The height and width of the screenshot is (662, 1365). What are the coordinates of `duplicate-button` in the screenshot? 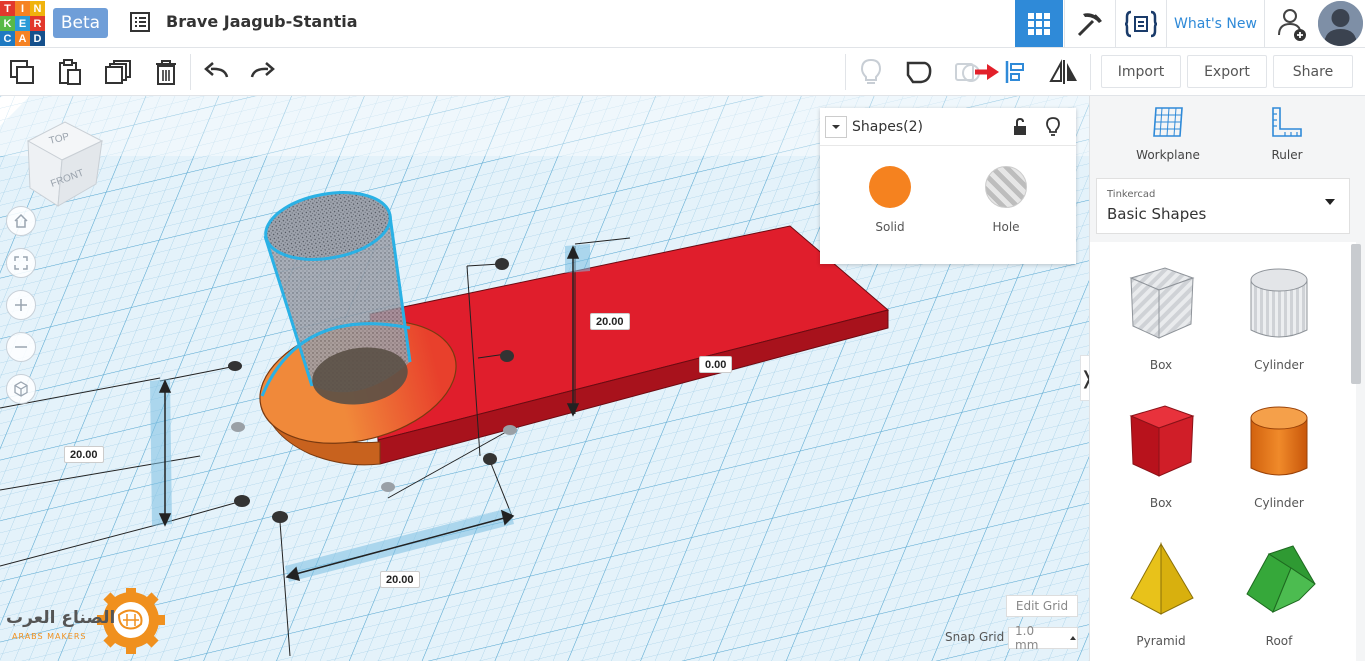 It's located at (118, 72).